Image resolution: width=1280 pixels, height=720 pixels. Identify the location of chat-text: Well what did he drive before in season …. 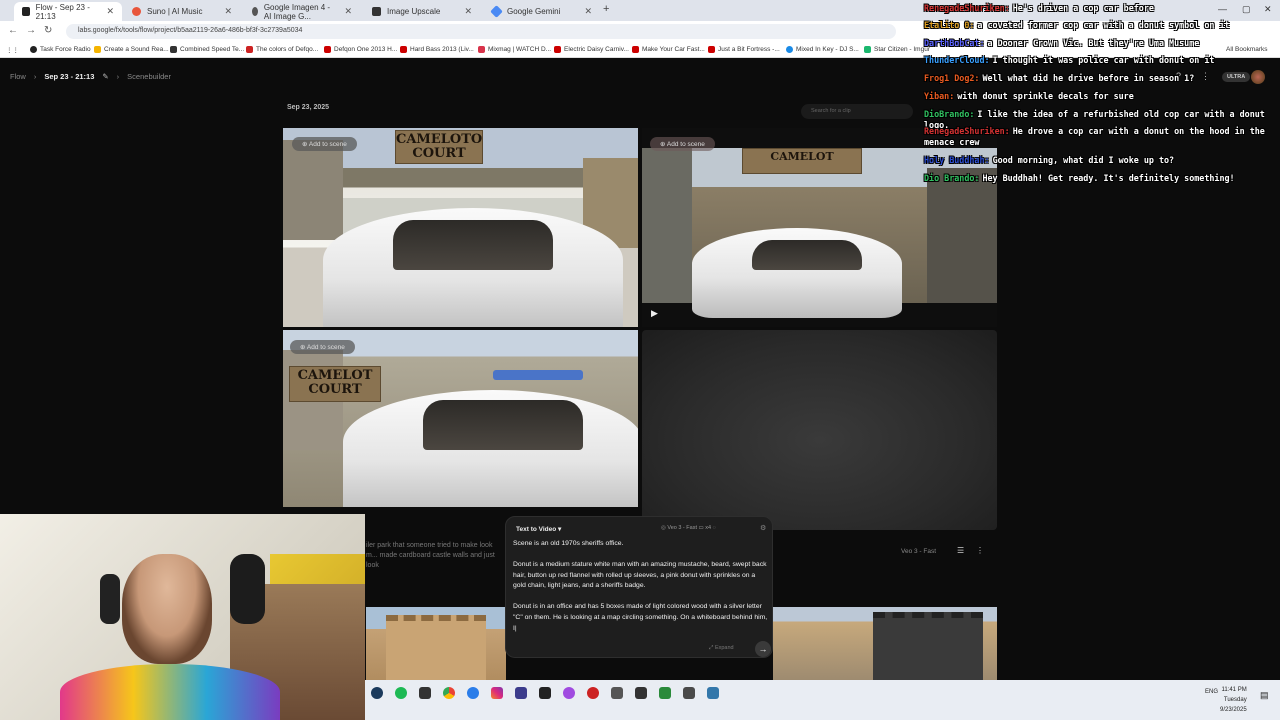
(1088, 78).